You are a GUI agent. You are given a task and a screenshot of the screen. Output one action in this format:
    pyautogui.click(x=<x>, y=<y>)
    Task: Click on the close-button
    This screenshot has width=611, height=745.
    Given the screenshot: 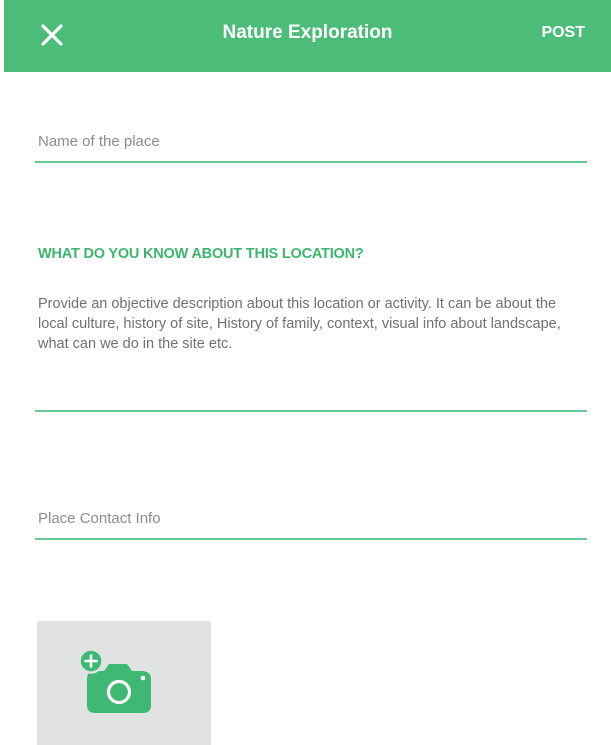 What is the action you would take?
    pyautogui.click(x=52, y=35)
    